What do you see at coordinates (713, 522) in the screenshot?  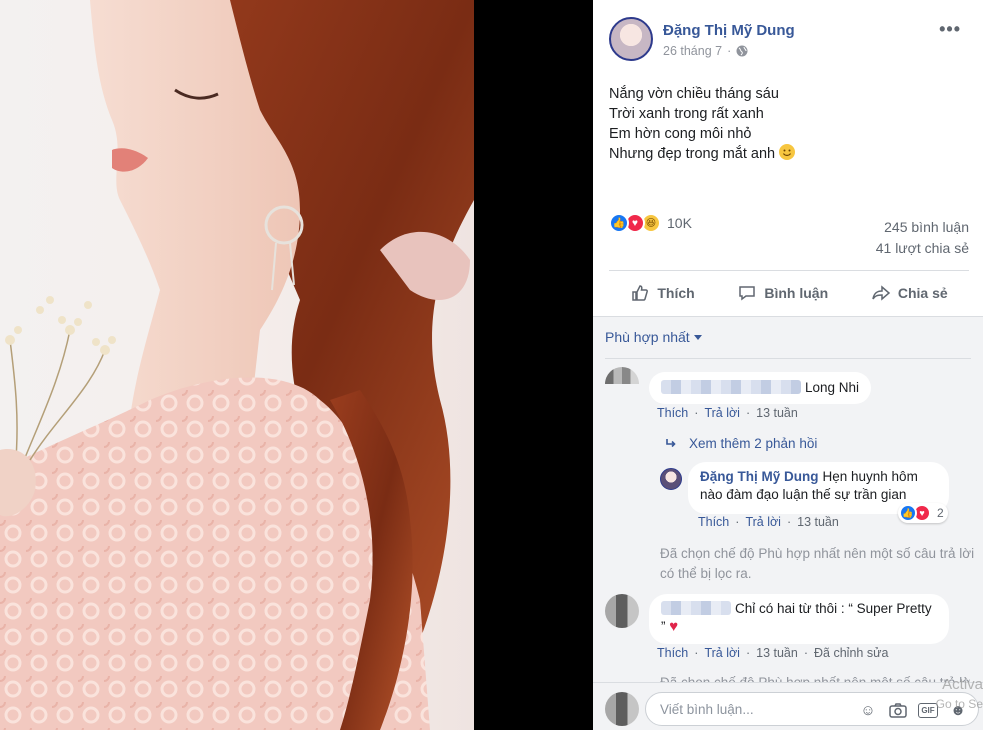 I see `reply-like-link: Thích` at bounding box center [713, 522].